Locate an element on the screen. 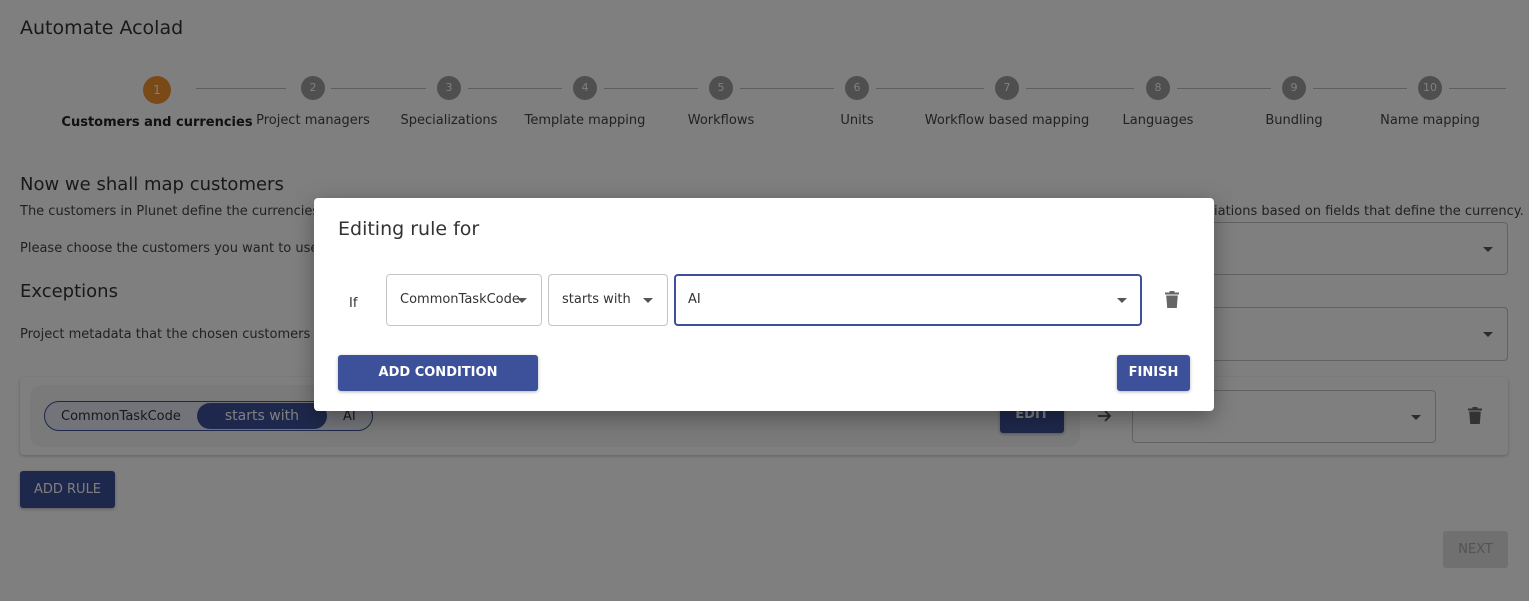 The height and width of the screenshot is (601, 1529). condition-value: AI is located at coordinates (694, 299).